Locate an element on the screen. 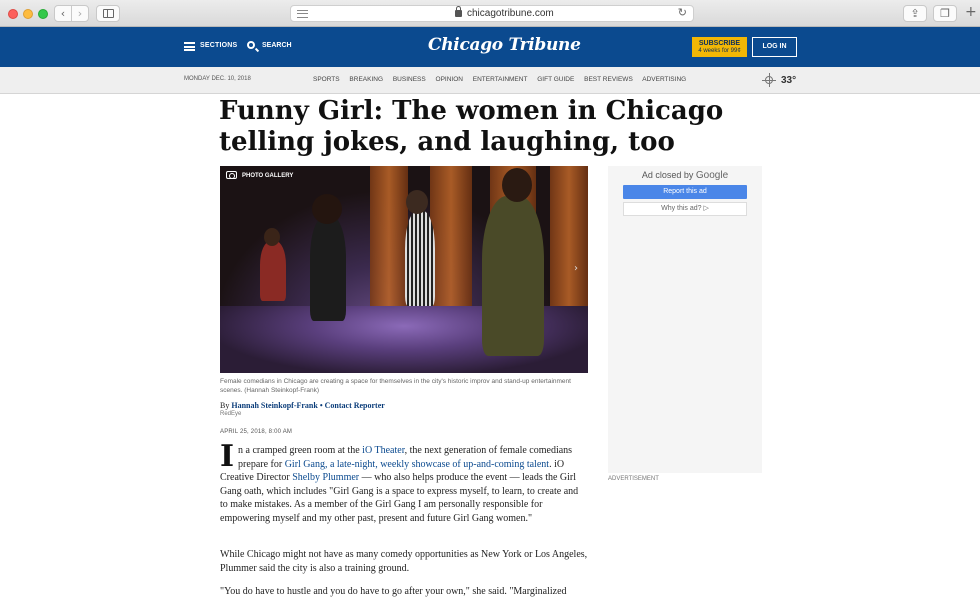  reader-view-icon is located at coordinates (302, 14).